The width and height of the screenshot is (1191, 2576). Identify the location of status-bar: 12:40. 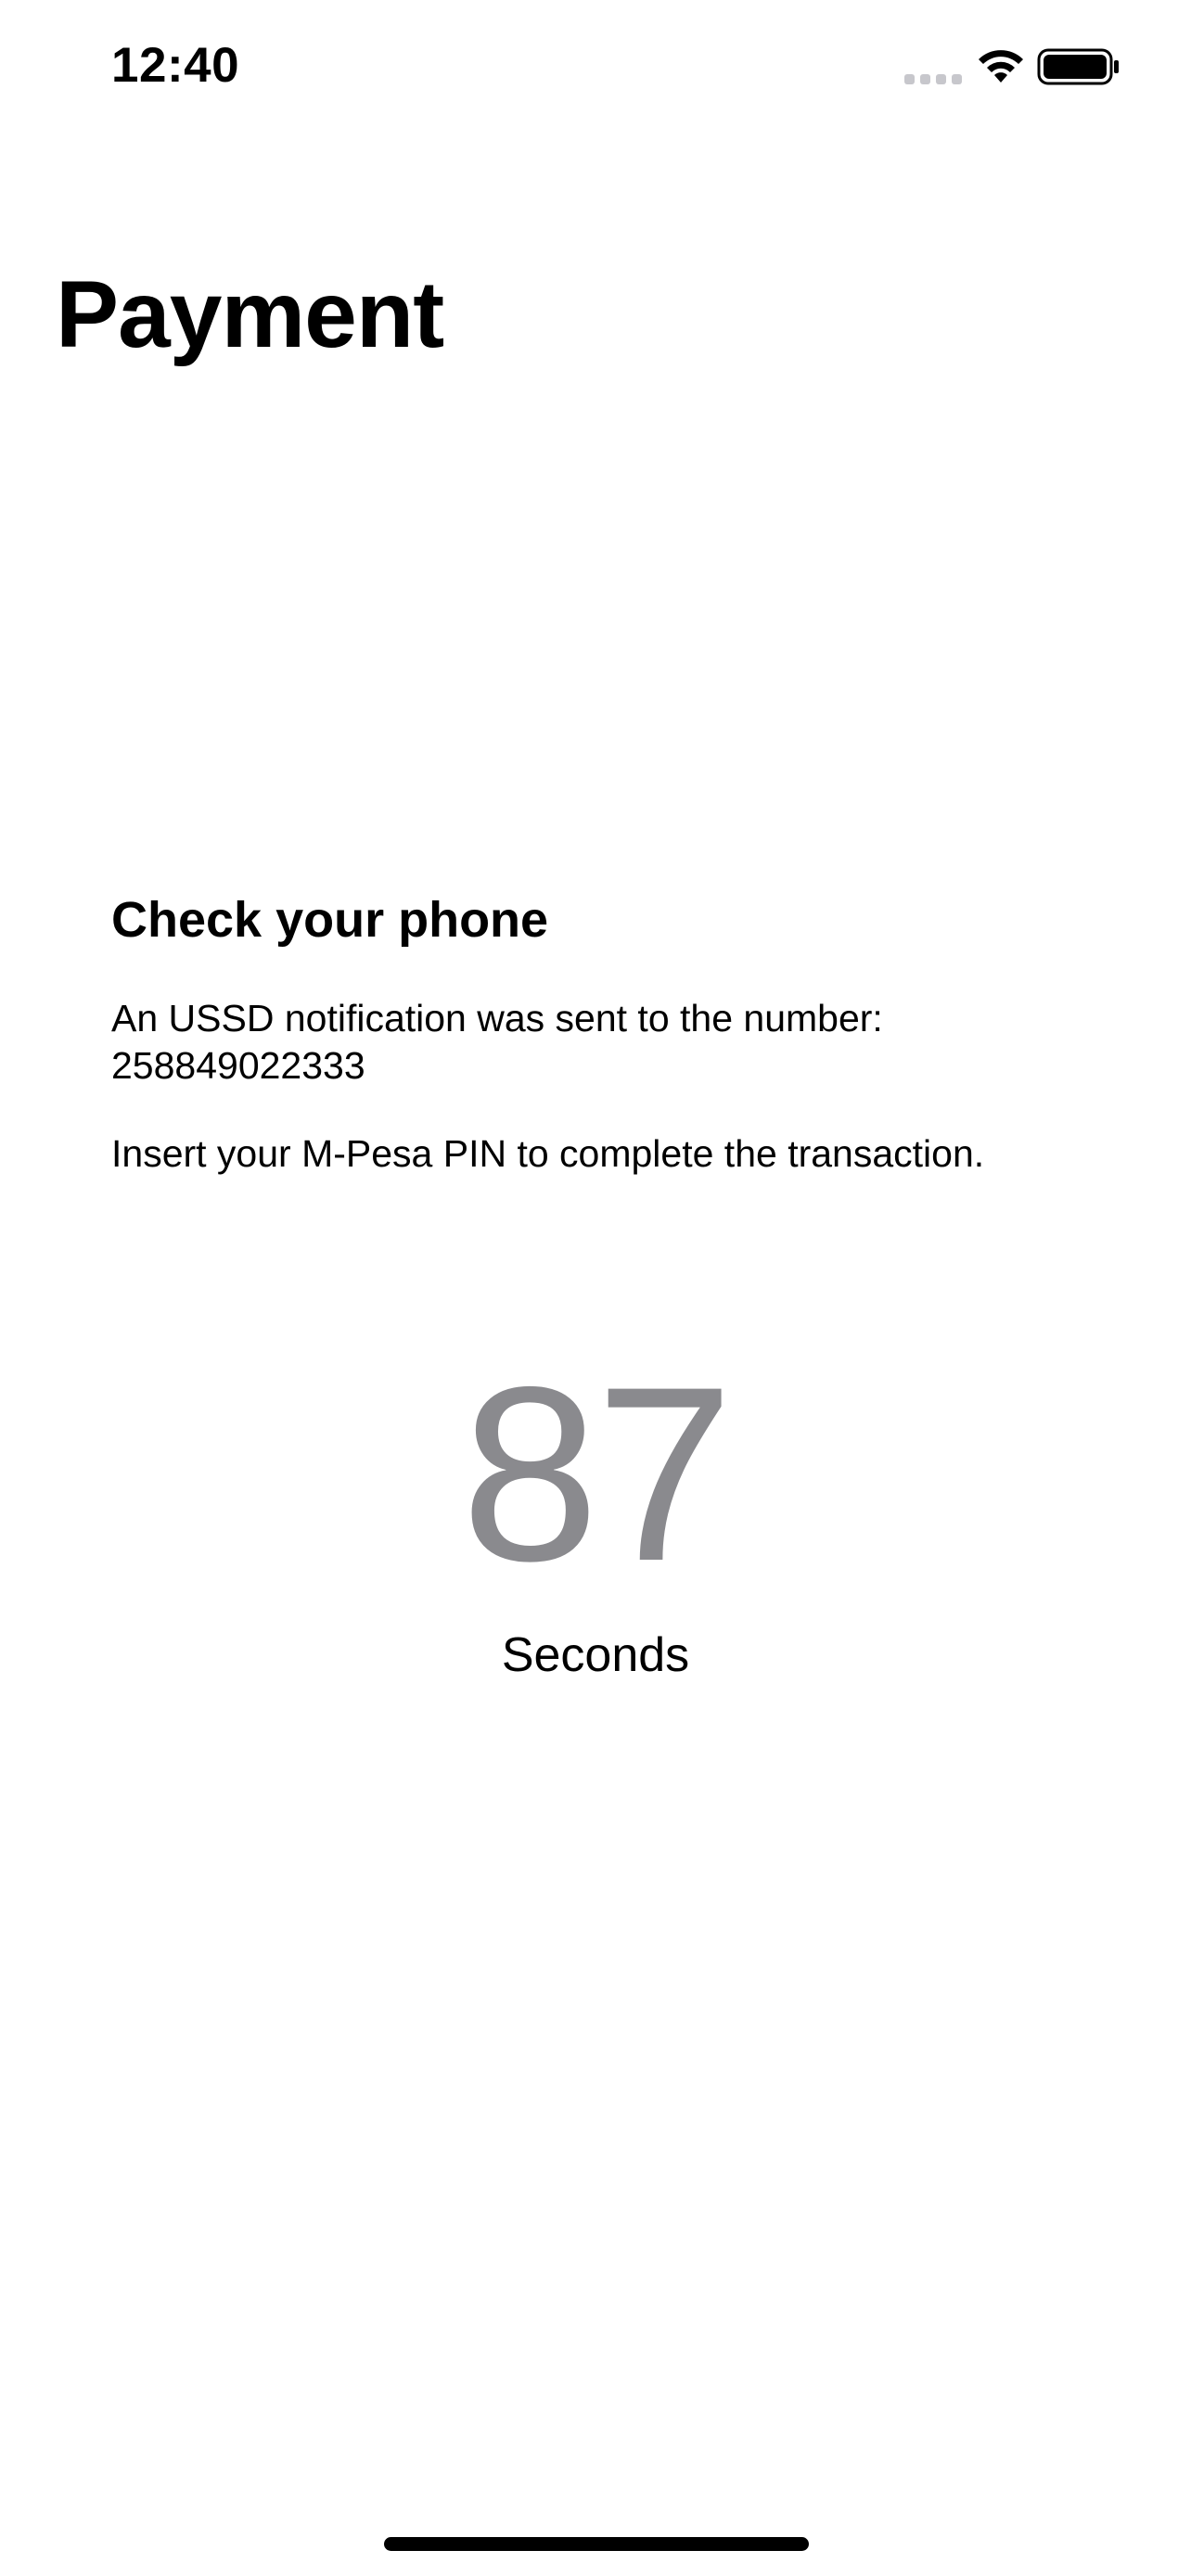
(595, 65).